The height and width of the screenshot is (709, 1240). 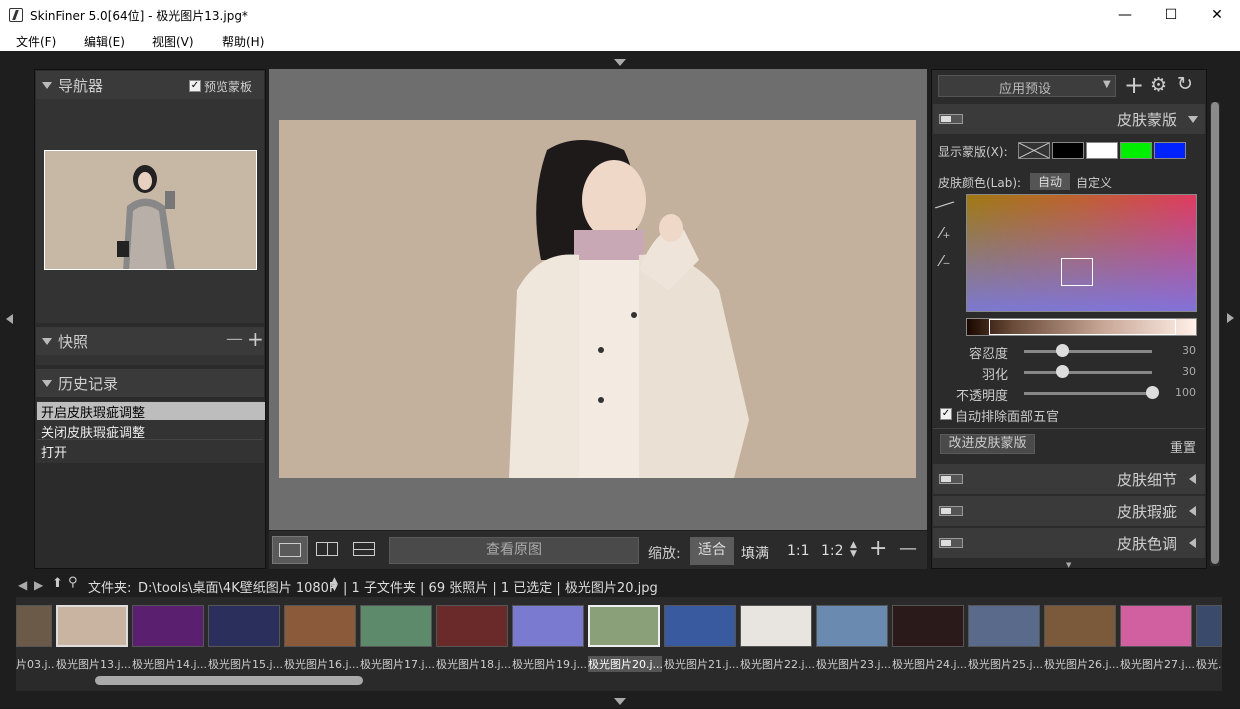 What do you see at coordinates (234, 339) in the screenshot?
I see `remove-snapshot-button: —` at bounding box center [234, 339].